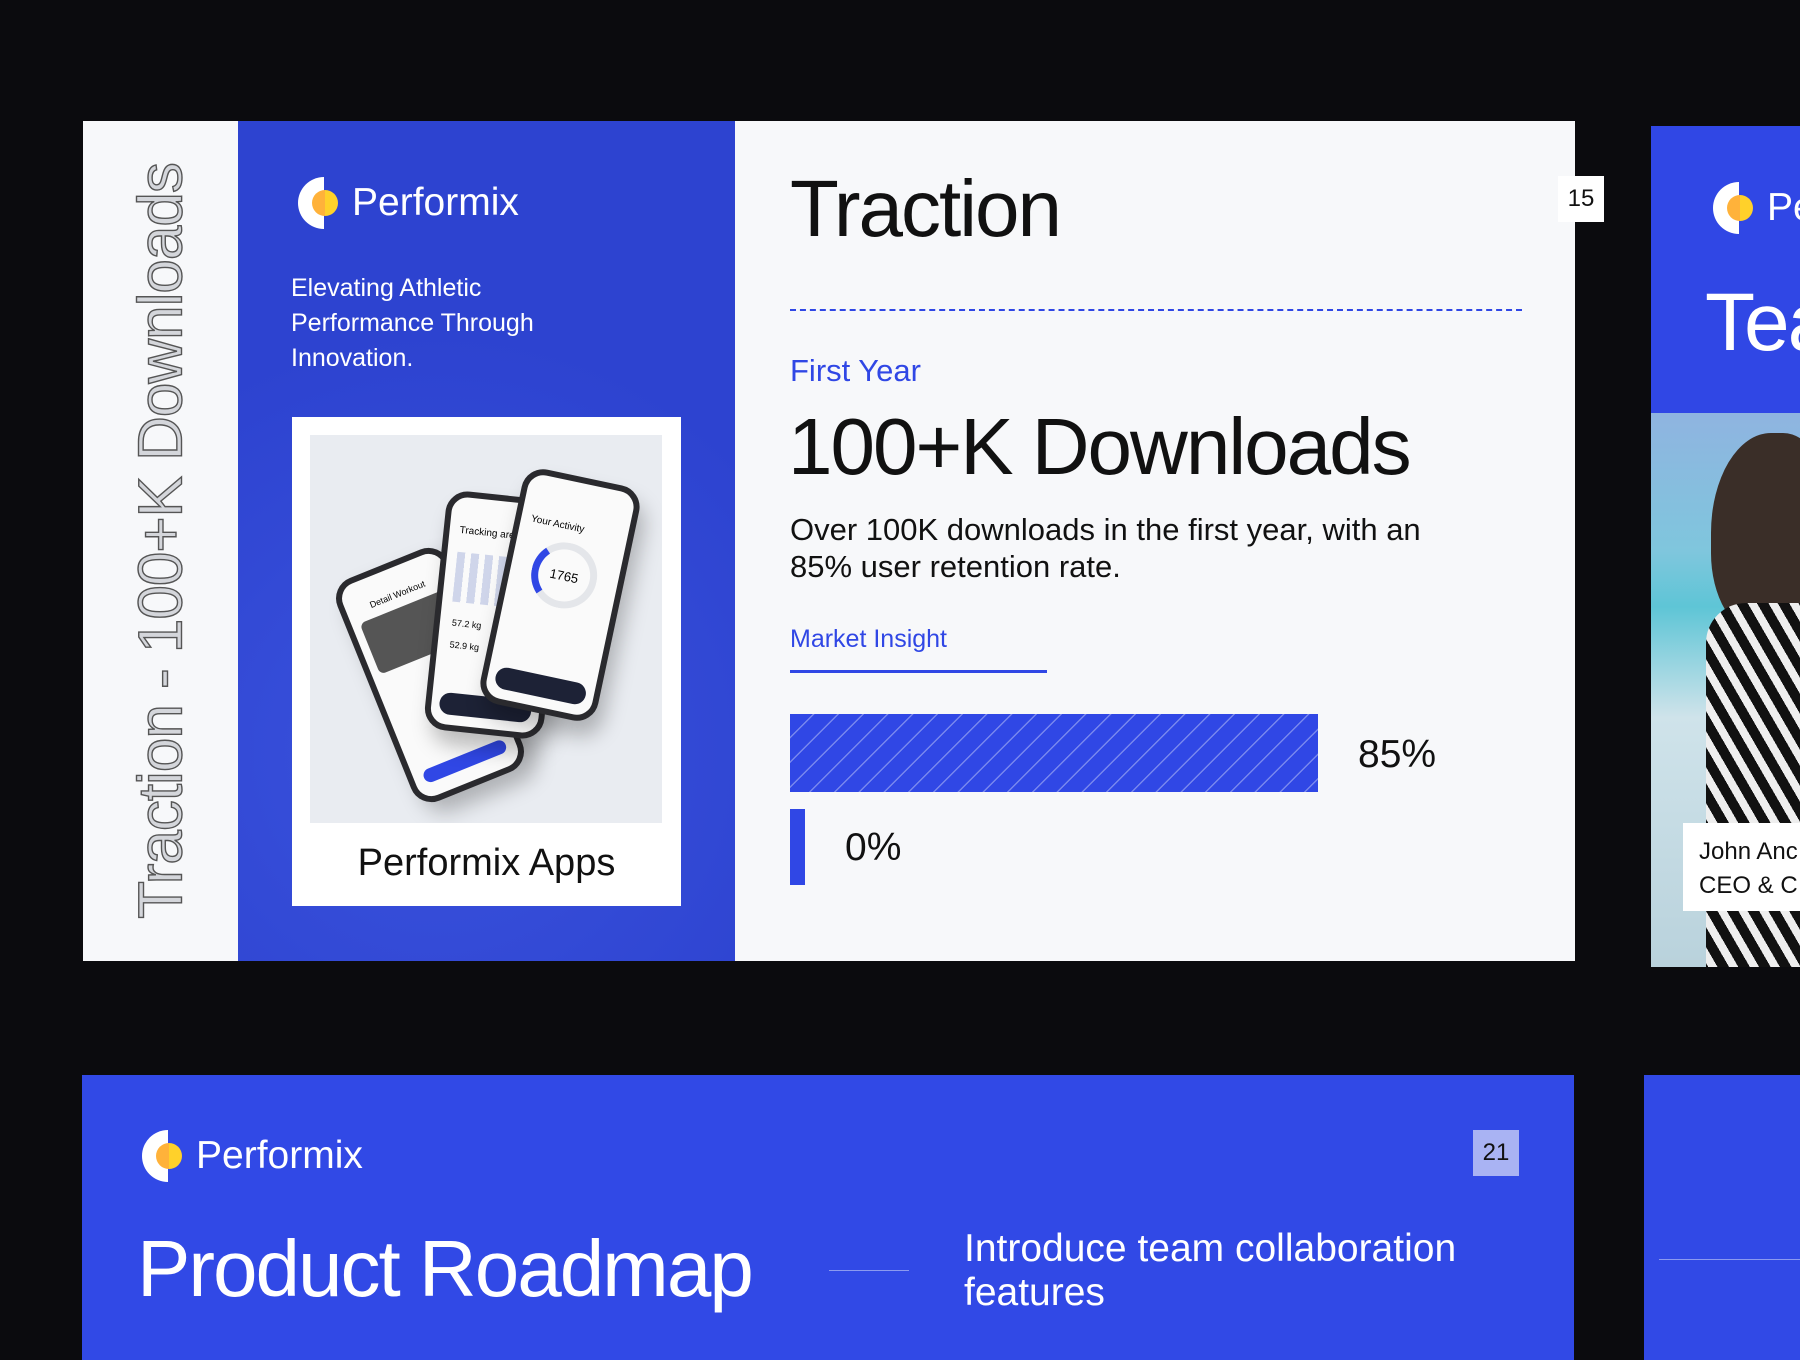  I want to click on team-member-label: John Anc CEO & C, so click(1741, 867).